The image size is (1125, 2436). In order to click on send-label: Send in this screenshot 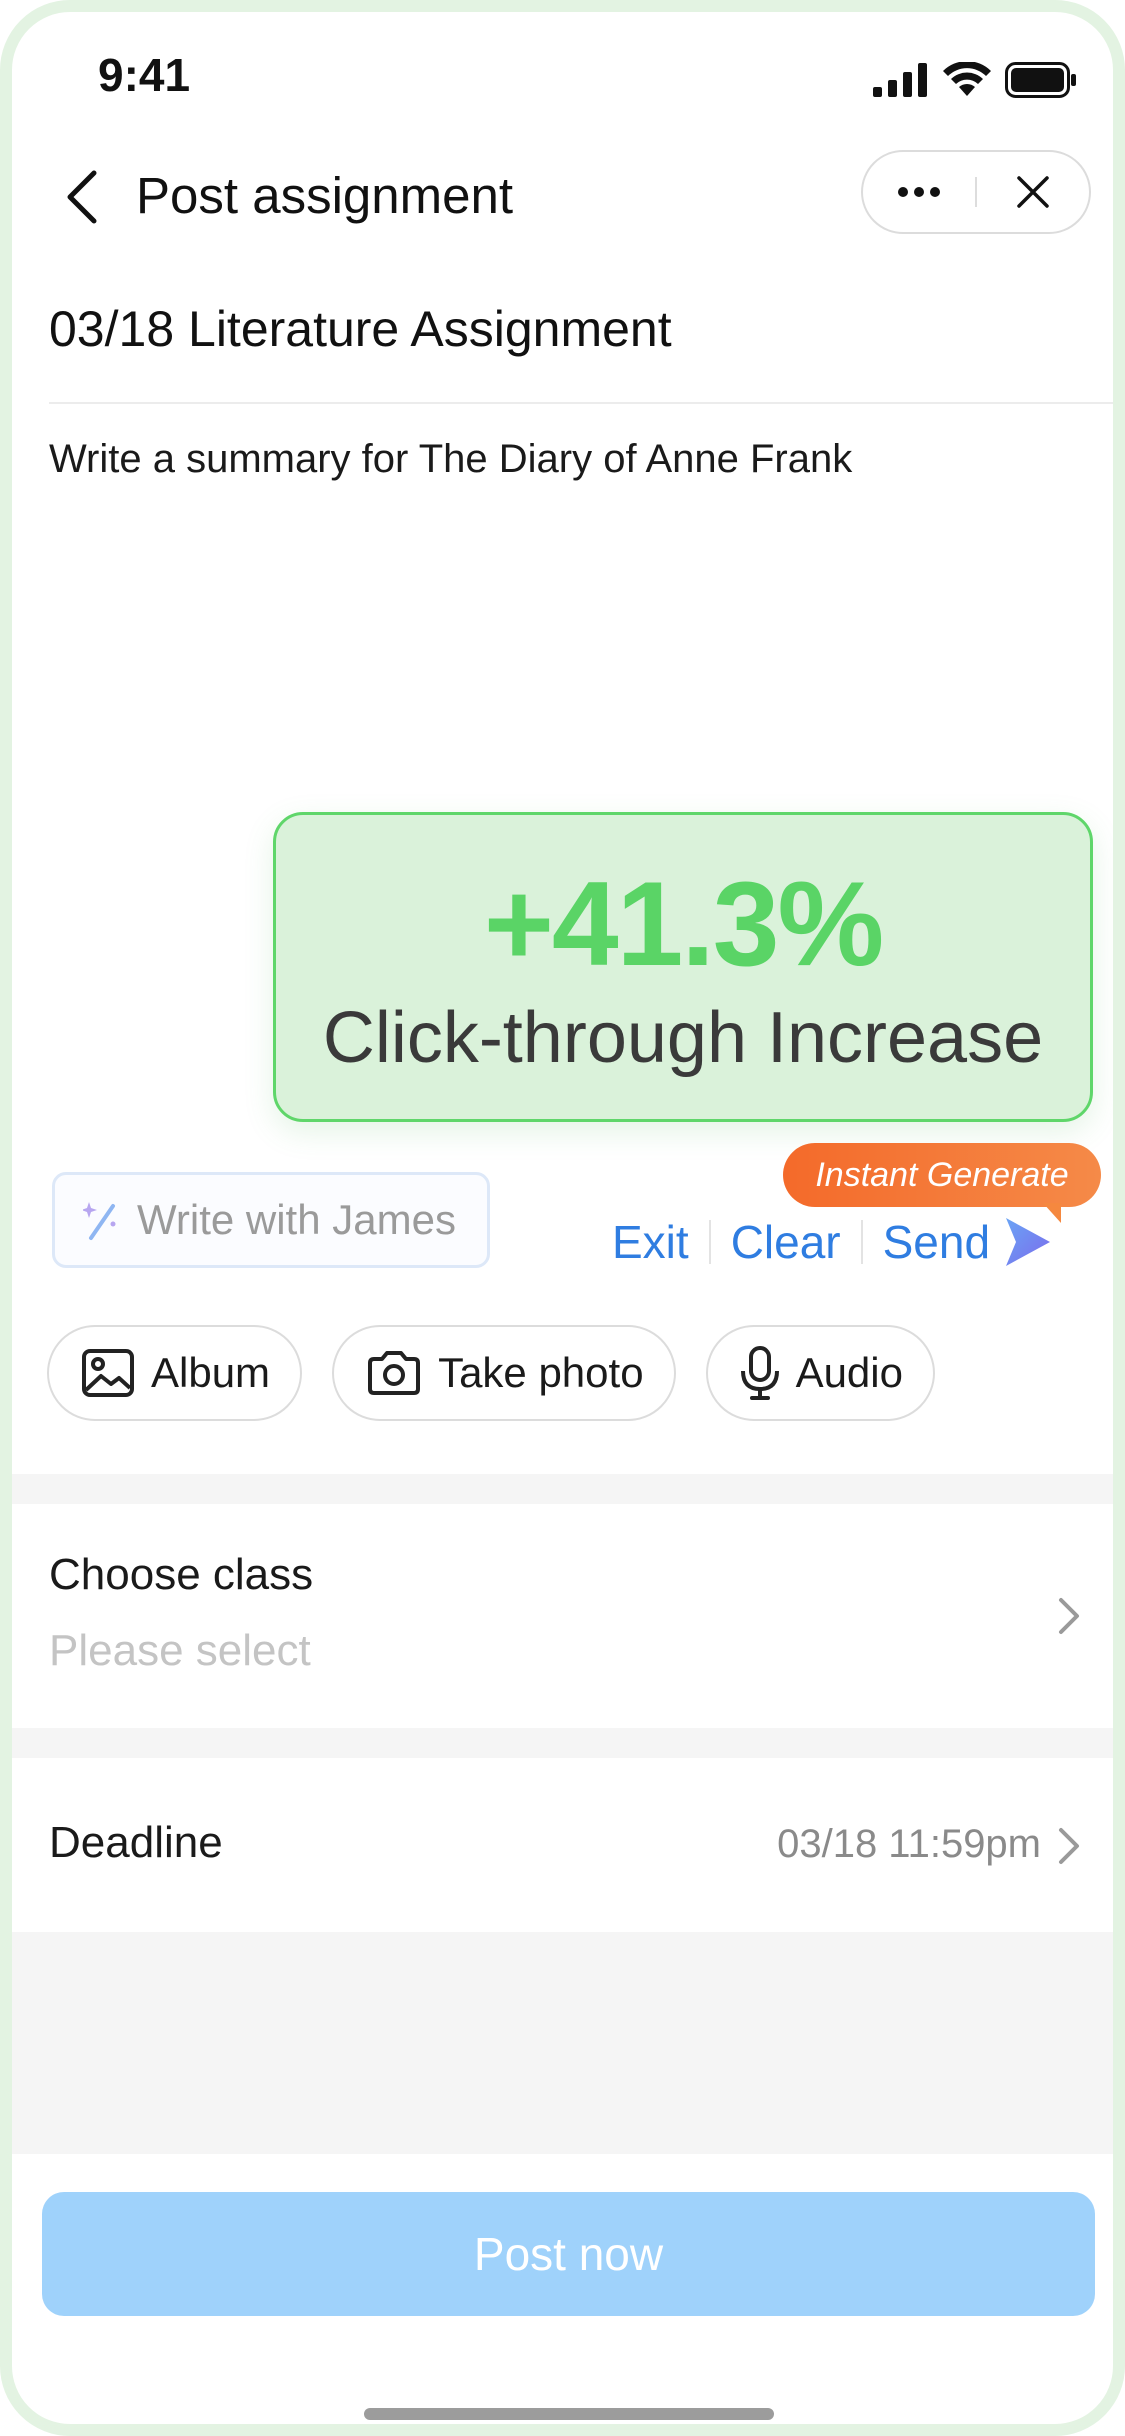, I will do `click(936, 1242)`.